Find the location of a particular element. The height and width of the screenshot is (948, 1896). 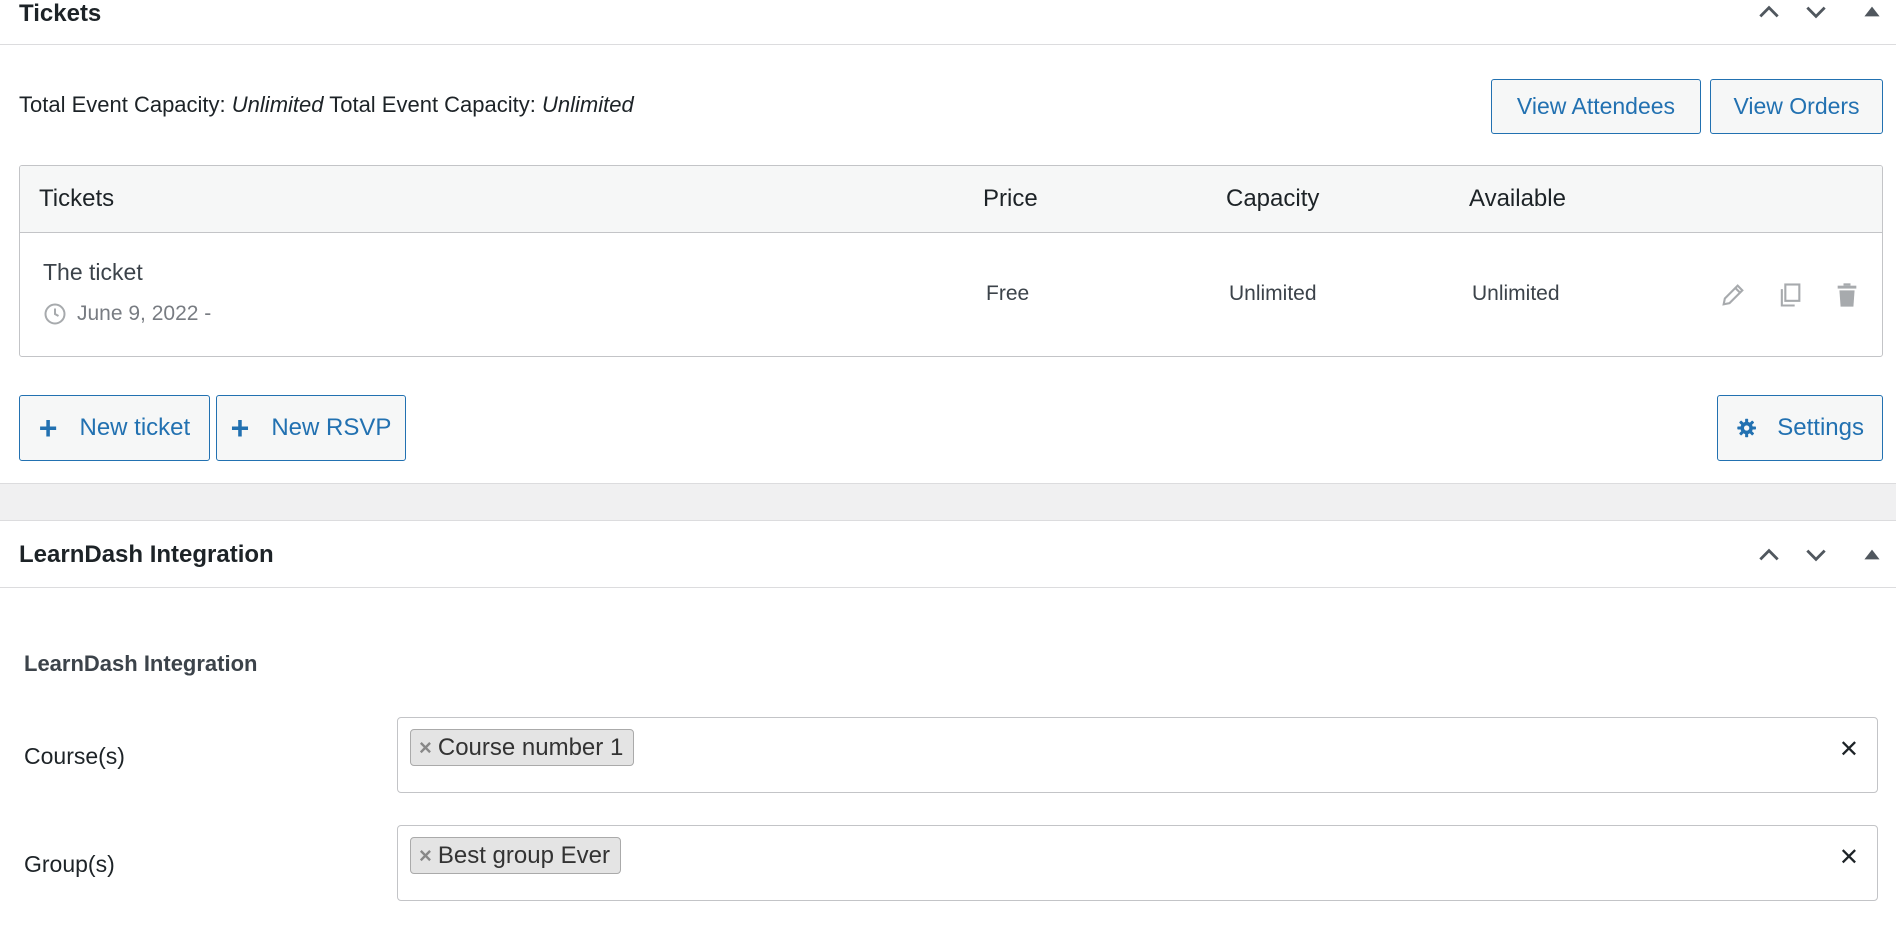

courses-label: Course(s) is located at coordinates (74, 756).